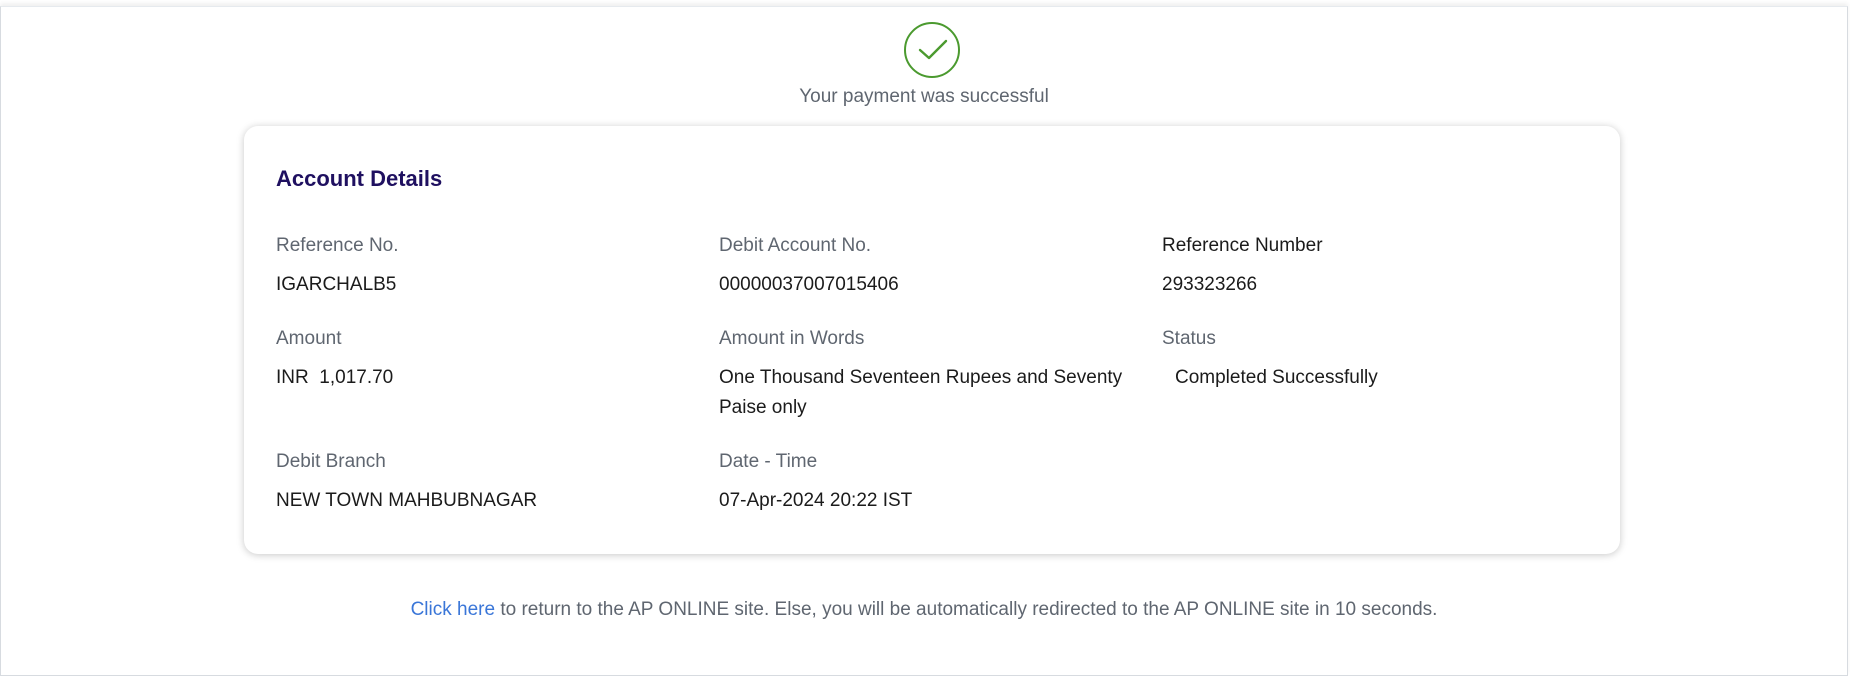  Describe the element at coordinates (331, 461) in the screenshot. I see `field-label: Debit Branch` at that location.